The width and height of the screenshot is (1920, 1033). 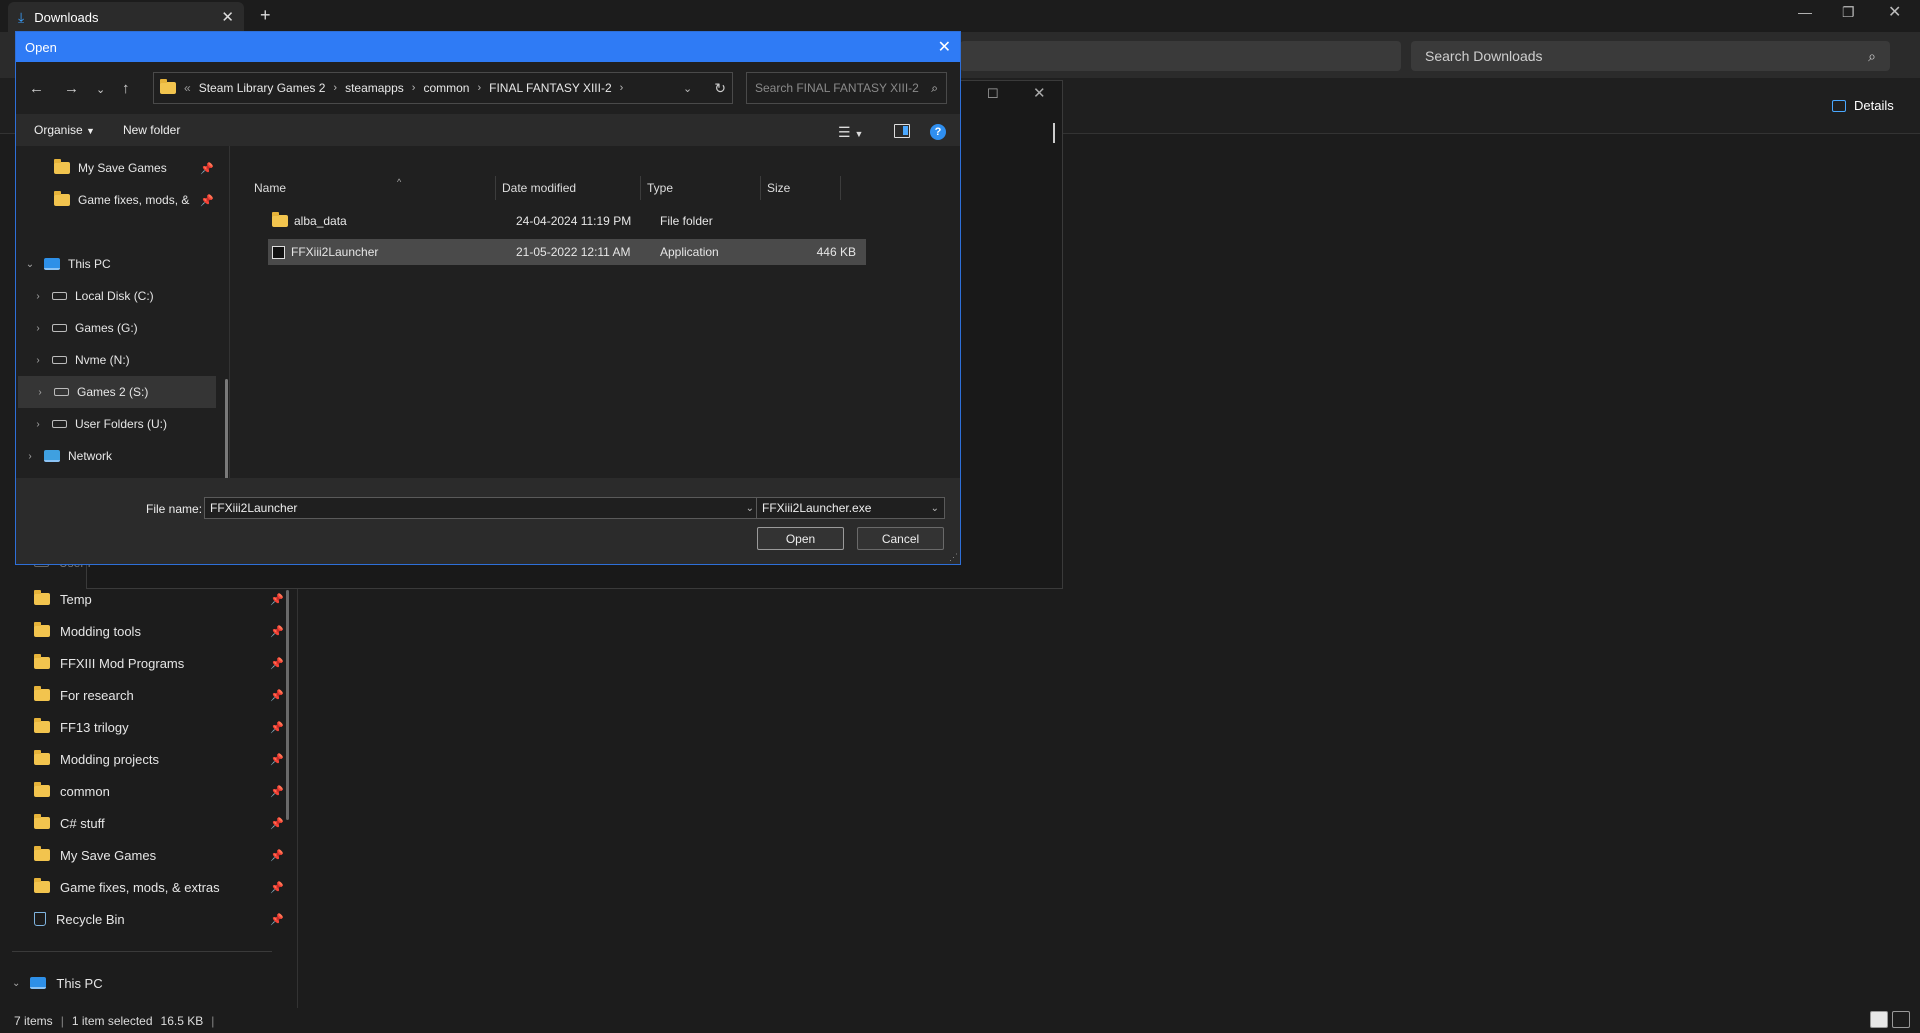 I want to click on text-cursor, so click(x=1054, y=133).